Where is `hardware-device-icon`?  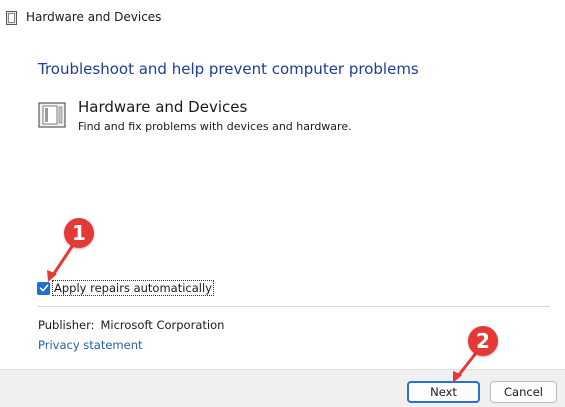 hardware-device-icon is located at coordinates (52, 115).